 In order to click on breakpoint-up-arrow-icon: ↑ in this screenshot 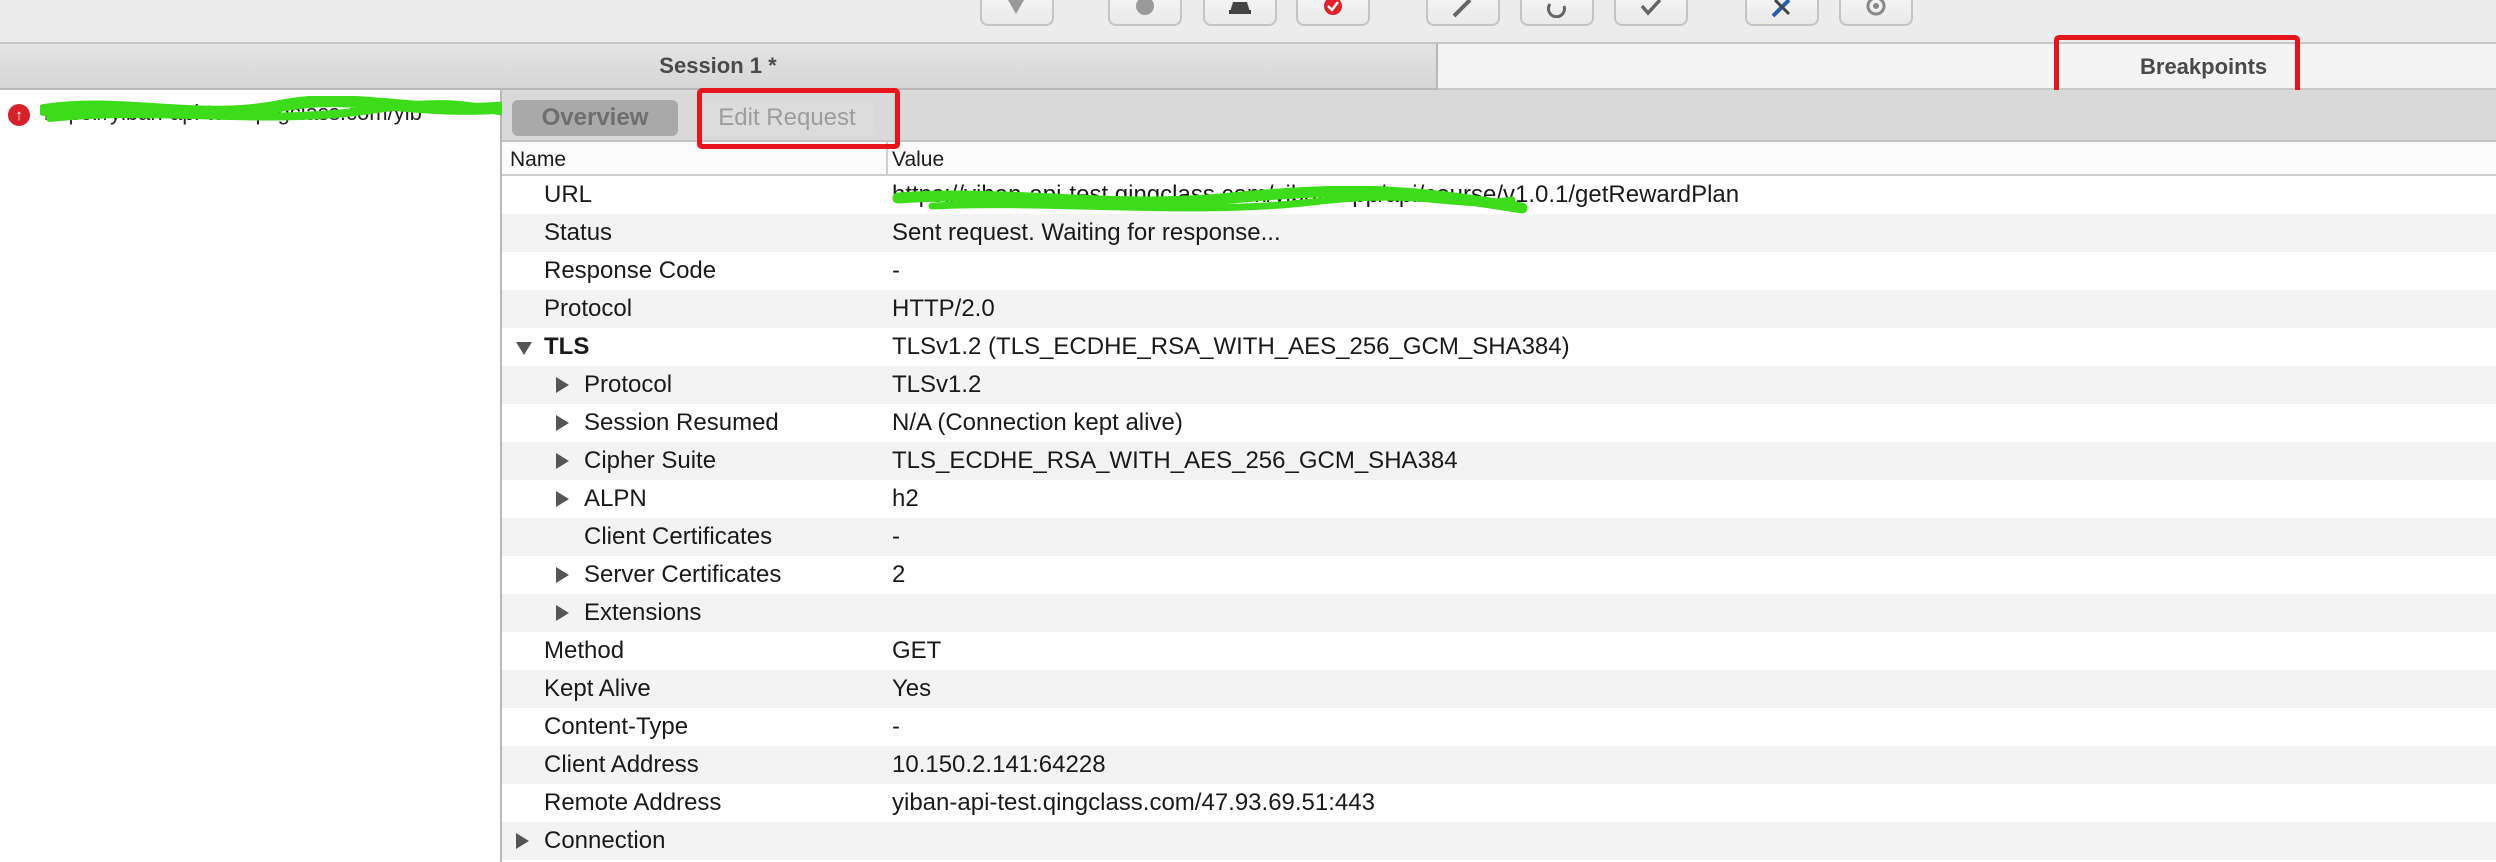, I will do `click(19, 115)`.